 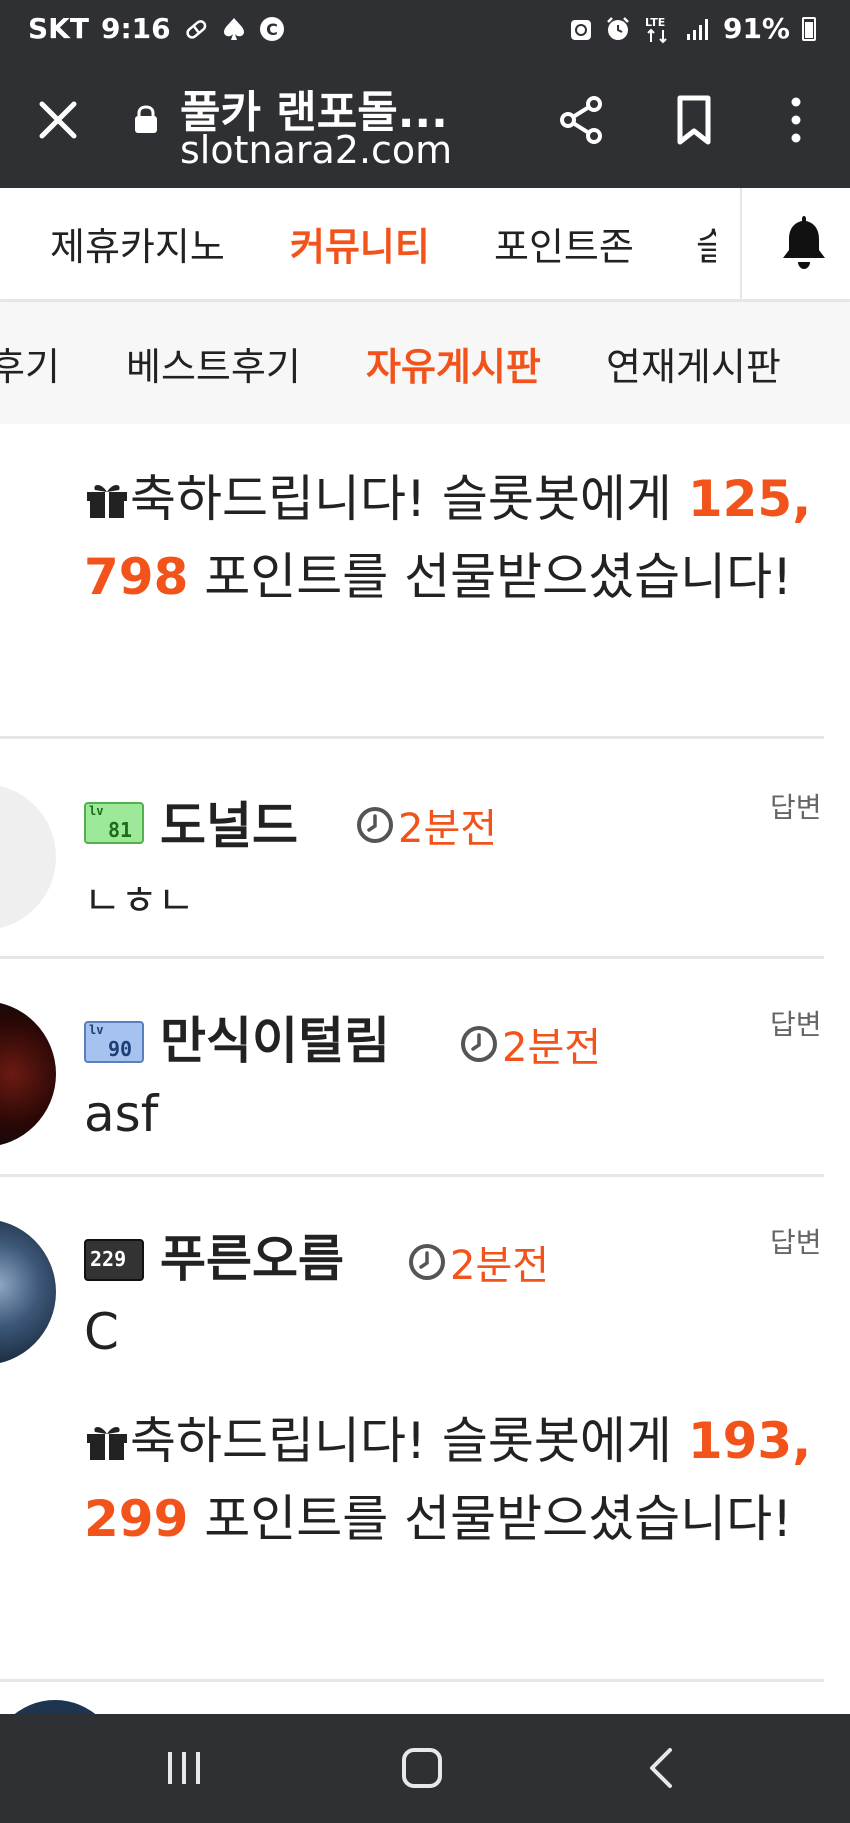 What do you see at coordinates (360, 243) in the screenshot?
I see `nav-item-community: 커뮤니티` at bounding box center [360, 243].